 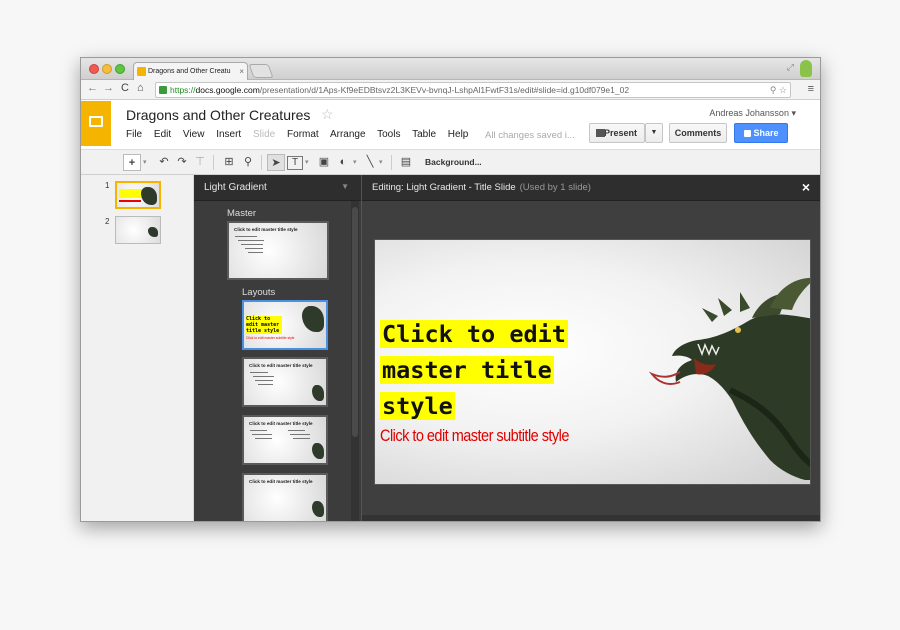 What do you see at coordinates (108, 88) in the screenshot?
I see `forward-icon: →` at bounding box center [108, 88].